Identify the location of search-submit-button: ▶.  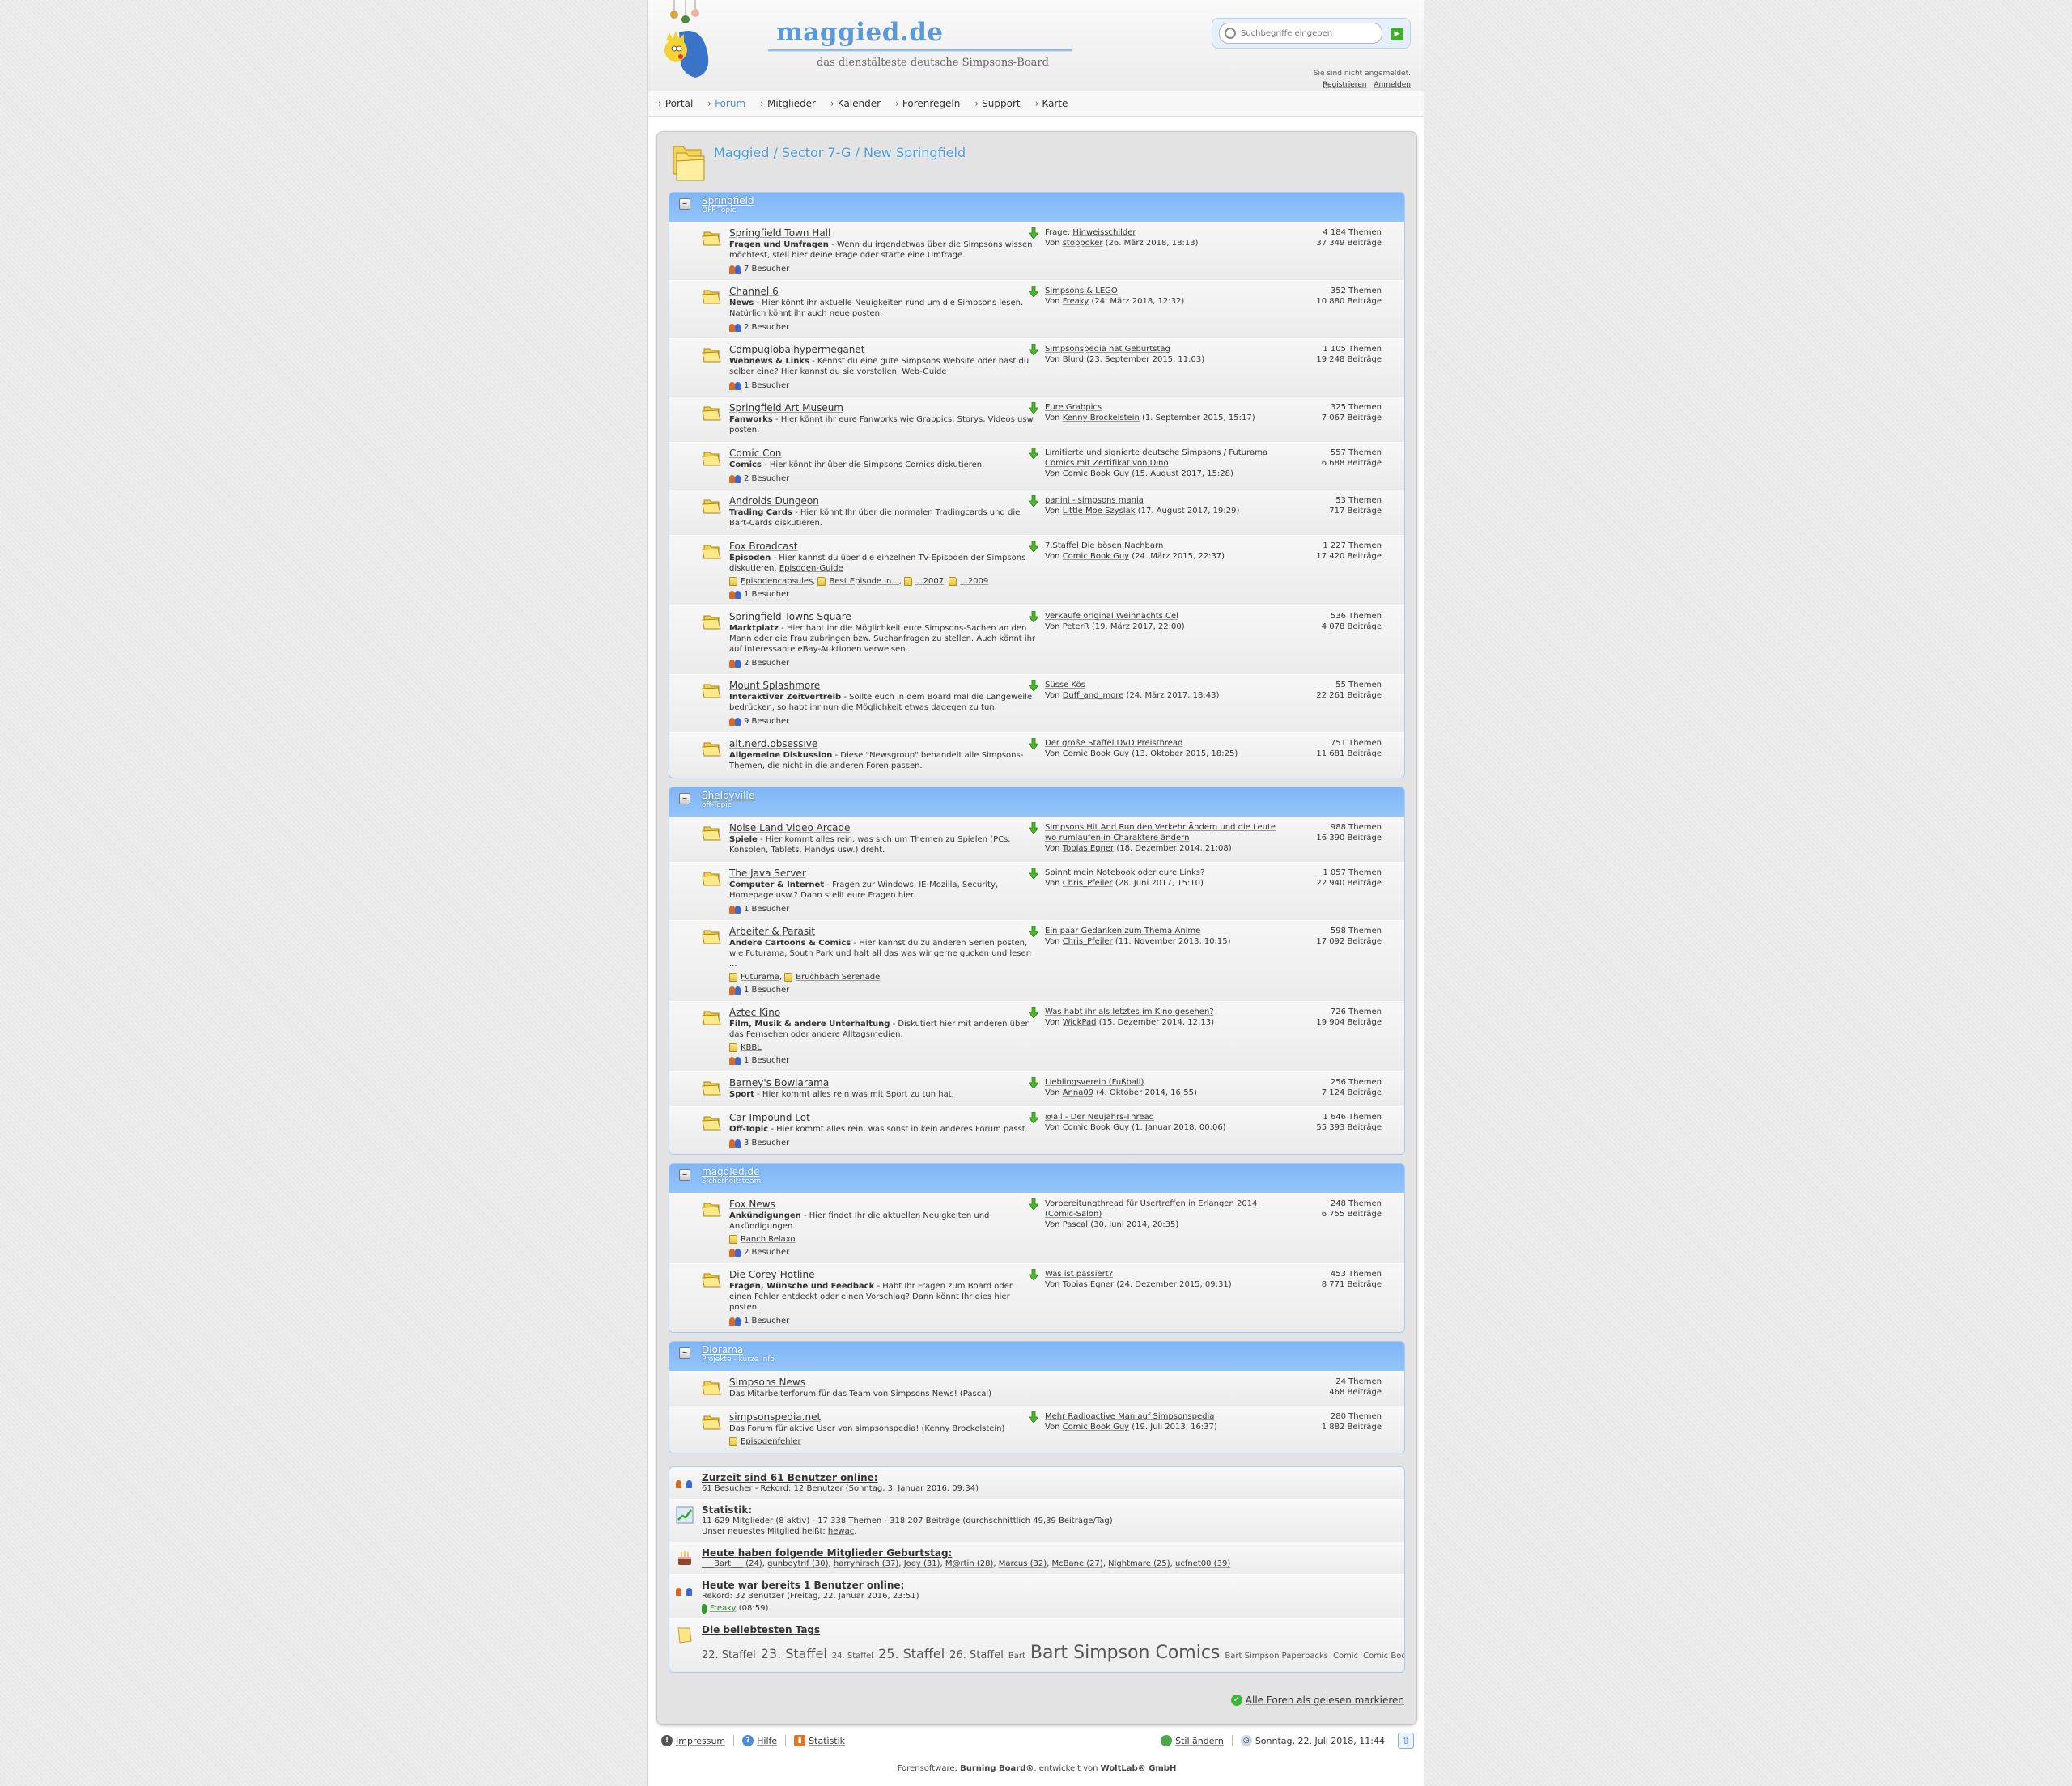
(1397, 34).